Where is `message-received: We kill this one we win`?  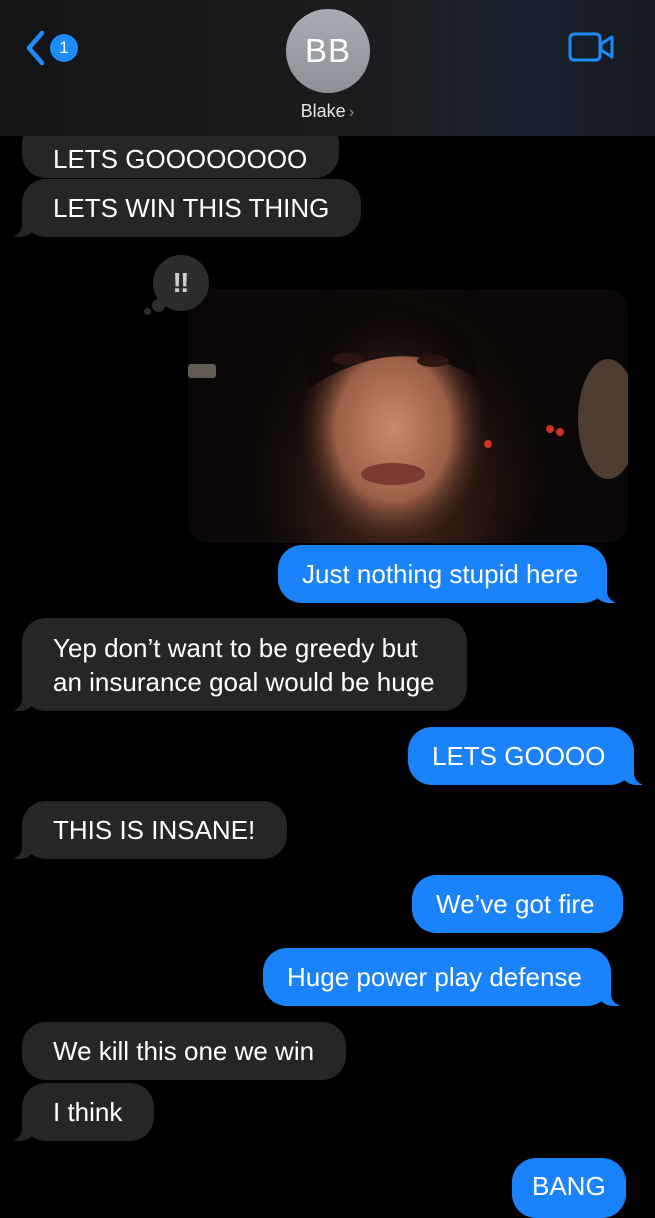
message-received: We kill this one we win is located at coordinates (184, 1051).